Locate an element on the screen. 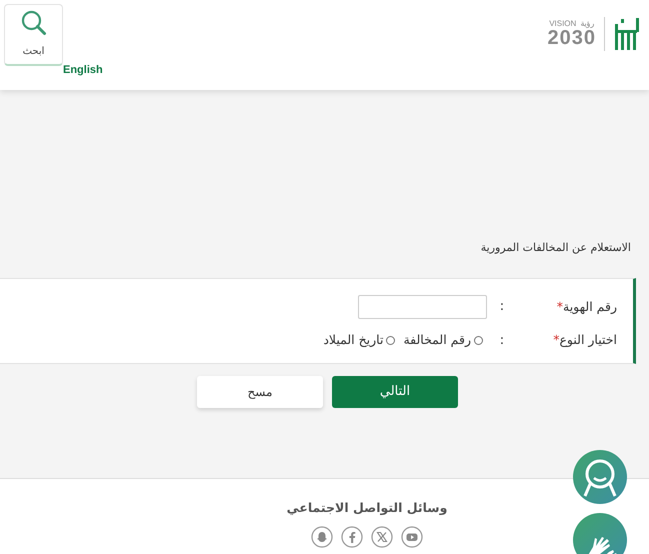  field-label: اختيار النوع is located at coordinates (588, 340).